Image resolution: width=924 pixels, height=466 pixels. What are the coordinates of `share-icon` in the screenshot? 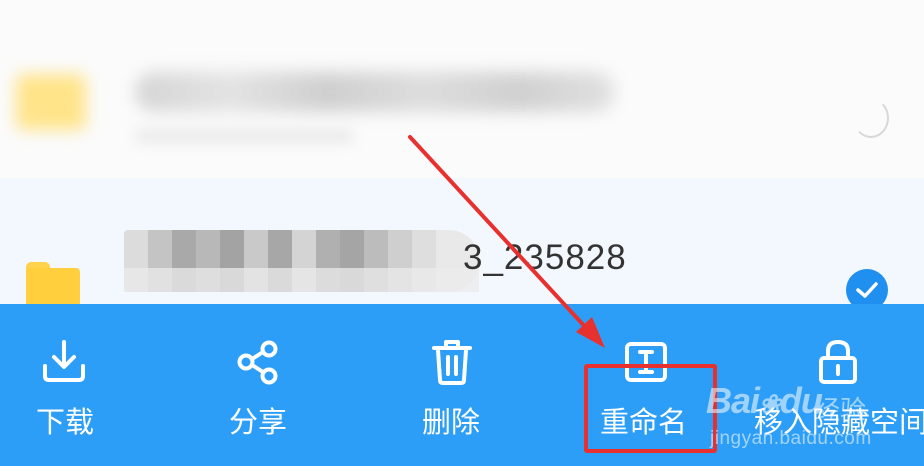 It's located at (259, 362).